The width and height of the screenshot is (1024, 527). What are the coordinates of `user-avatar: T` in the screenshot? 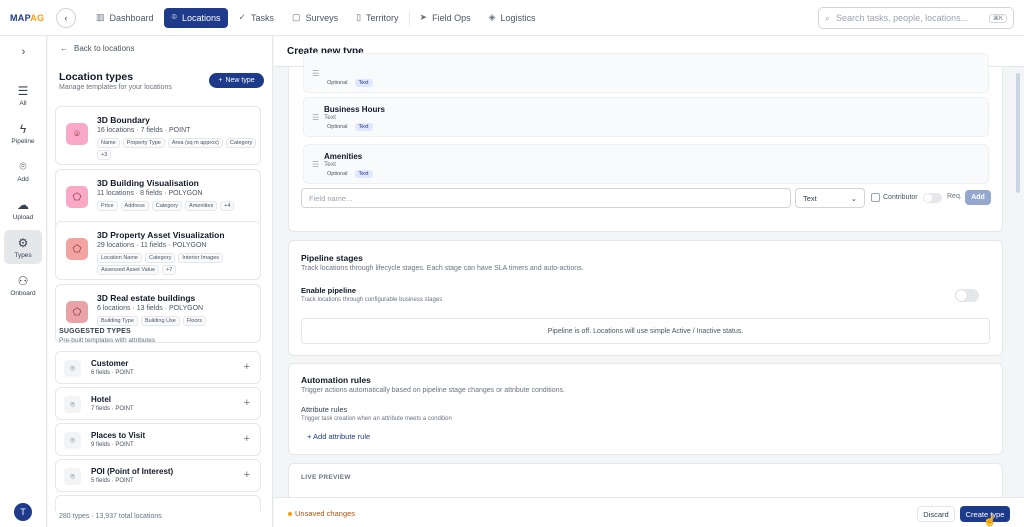 It's located at (23, 512).